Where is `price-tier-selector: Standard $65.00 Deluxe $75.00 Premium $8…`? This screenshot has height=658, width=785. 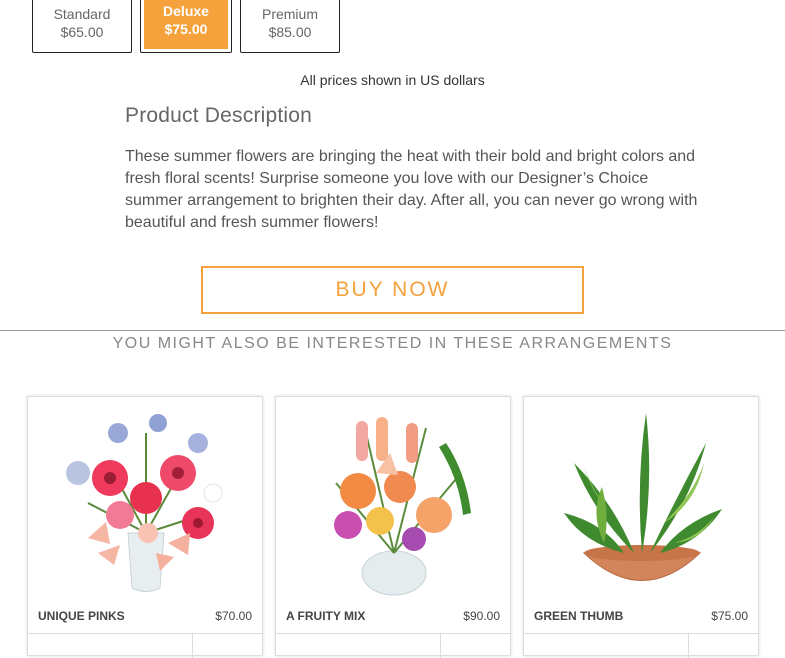 price-tier-selector: Standard $65.00 Deluxe $75.00 Premium $8… is located at coordinates (186, 26).